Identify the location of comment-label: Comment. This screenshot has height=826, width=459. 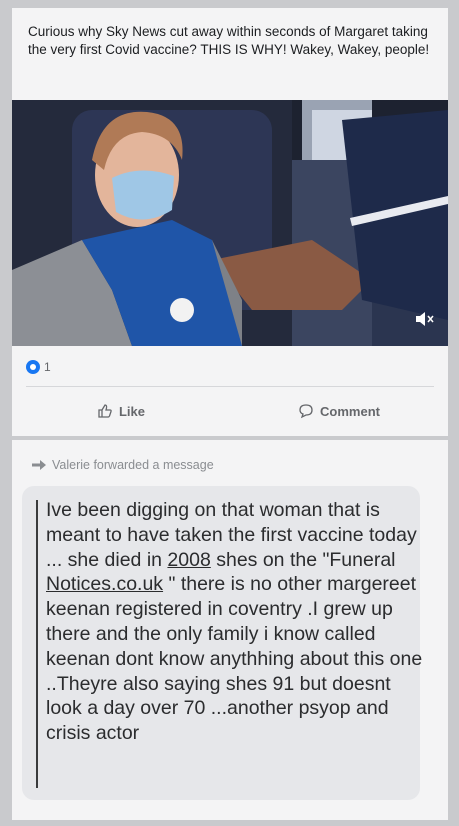
(350, 411).